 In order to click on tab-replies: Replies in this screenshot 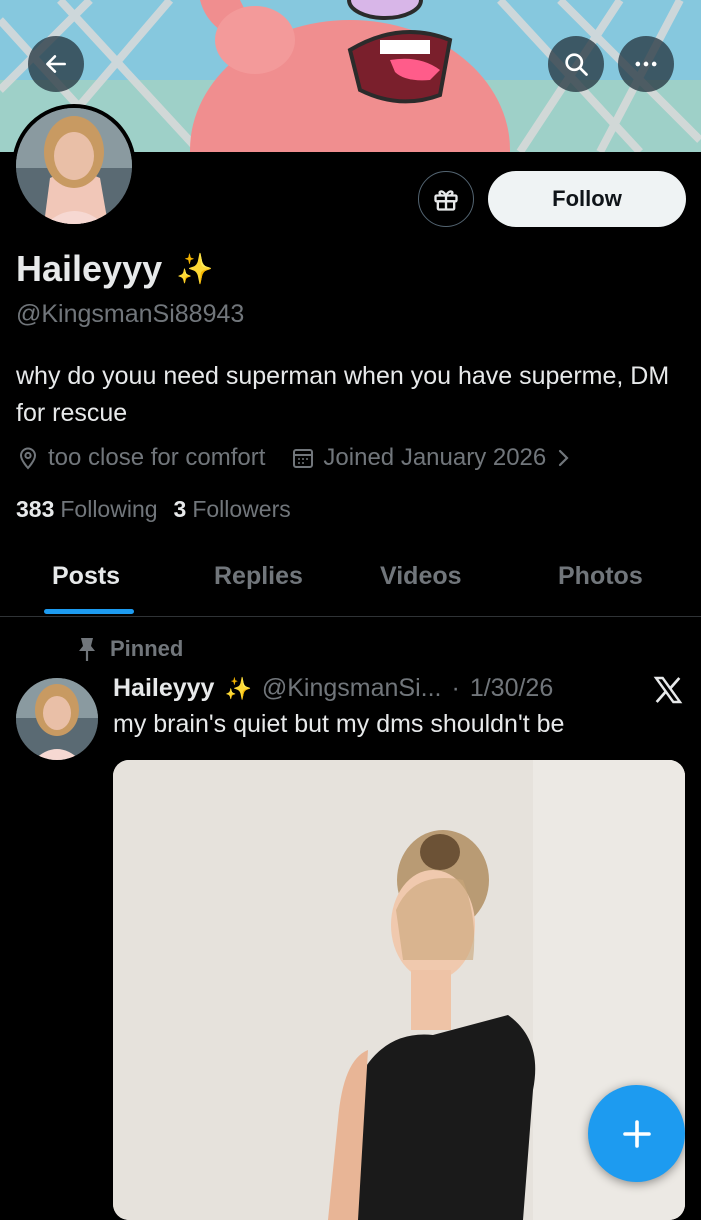, I will do `click(258, 576)`.